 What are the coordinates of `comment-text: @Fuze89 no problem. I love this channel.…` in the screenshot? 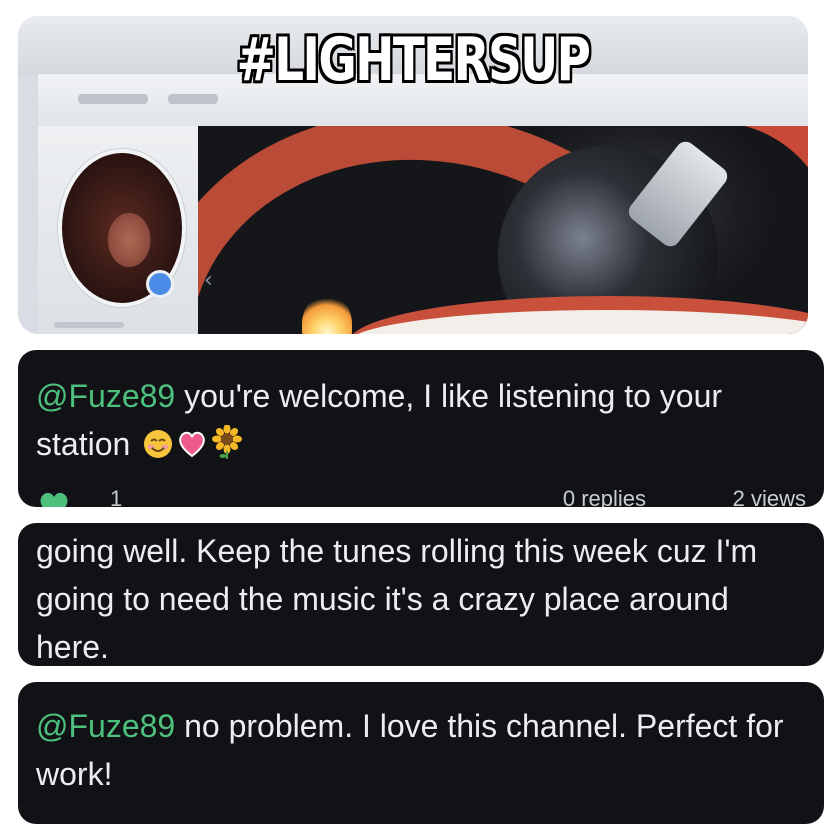 It's located at (421, 750).